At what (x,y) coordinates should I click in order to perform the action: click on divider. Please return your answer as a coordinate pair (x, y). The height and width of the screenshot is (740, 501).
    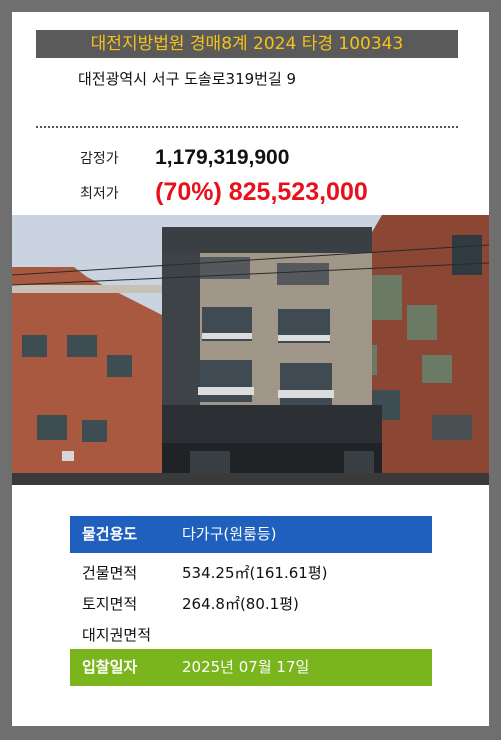
    Looking at the image, I should click on (247, 127).